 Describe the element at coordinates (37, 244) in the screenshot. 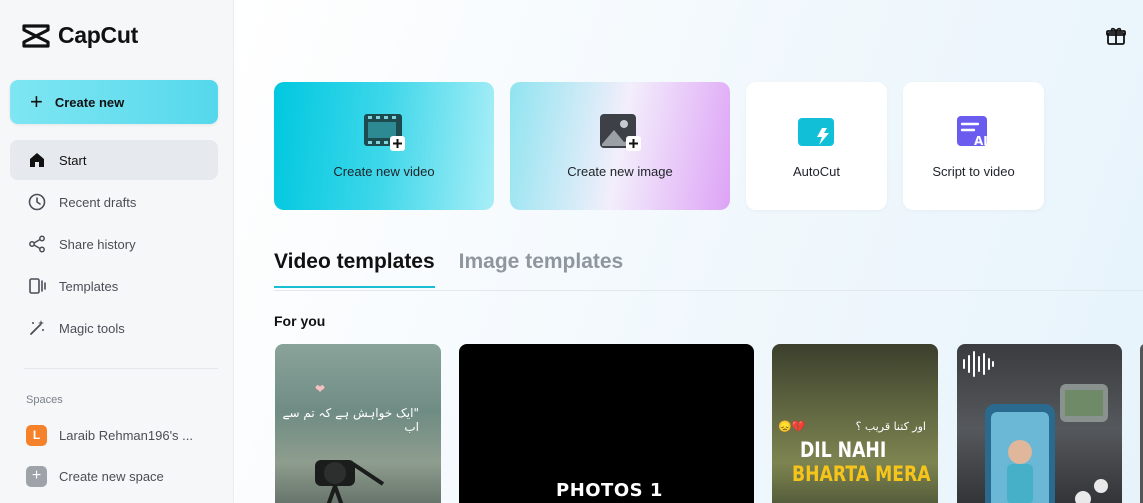

I see `share-icon` at that location.